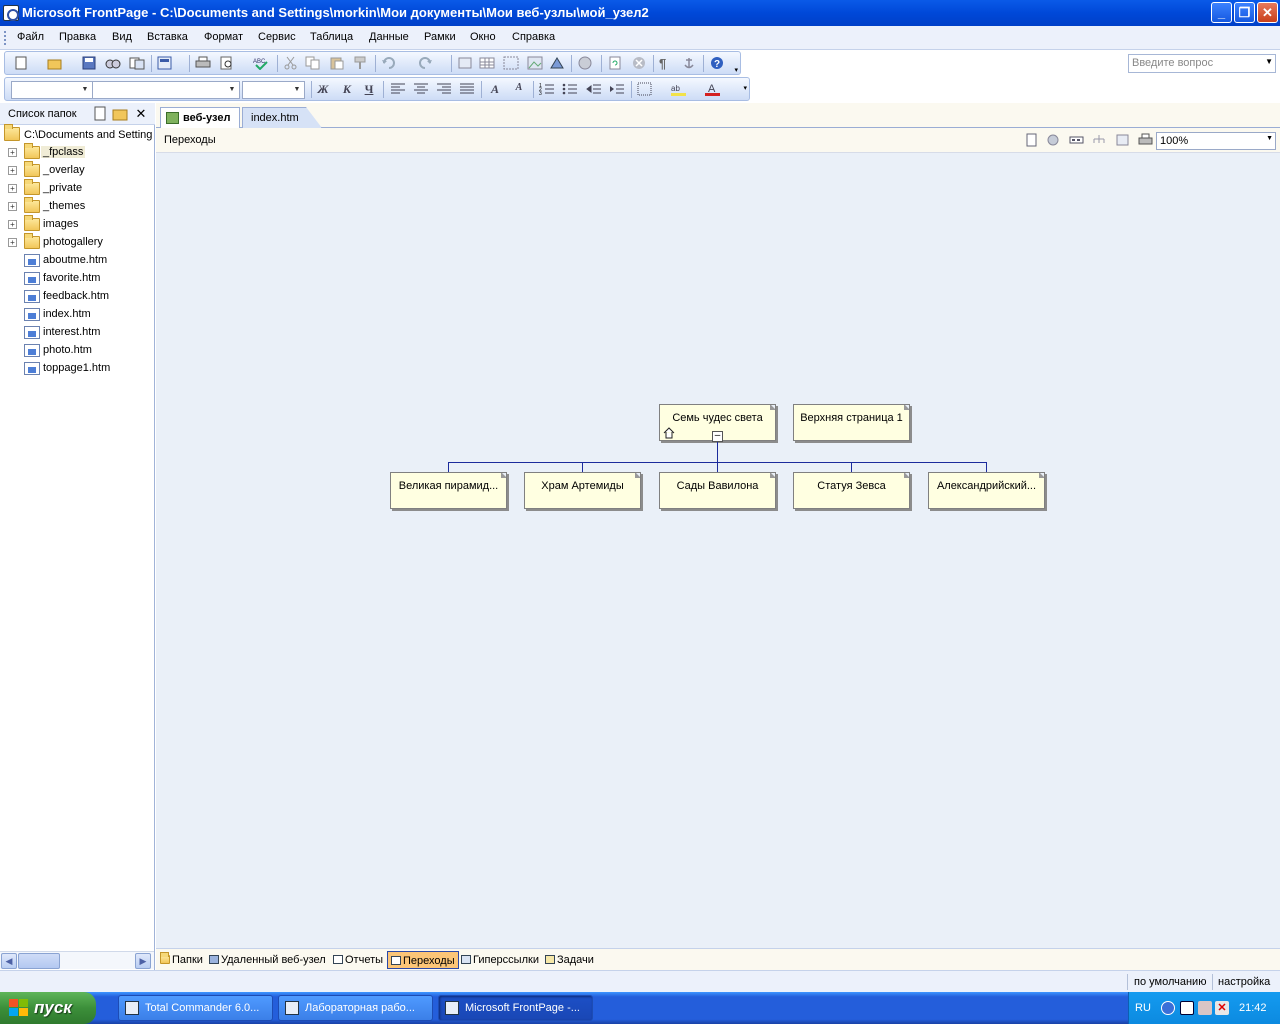  Describe the element at coordinates (582, 490) in the screenshot. I see `nav-node-child: Храм Артемиды` at that location.